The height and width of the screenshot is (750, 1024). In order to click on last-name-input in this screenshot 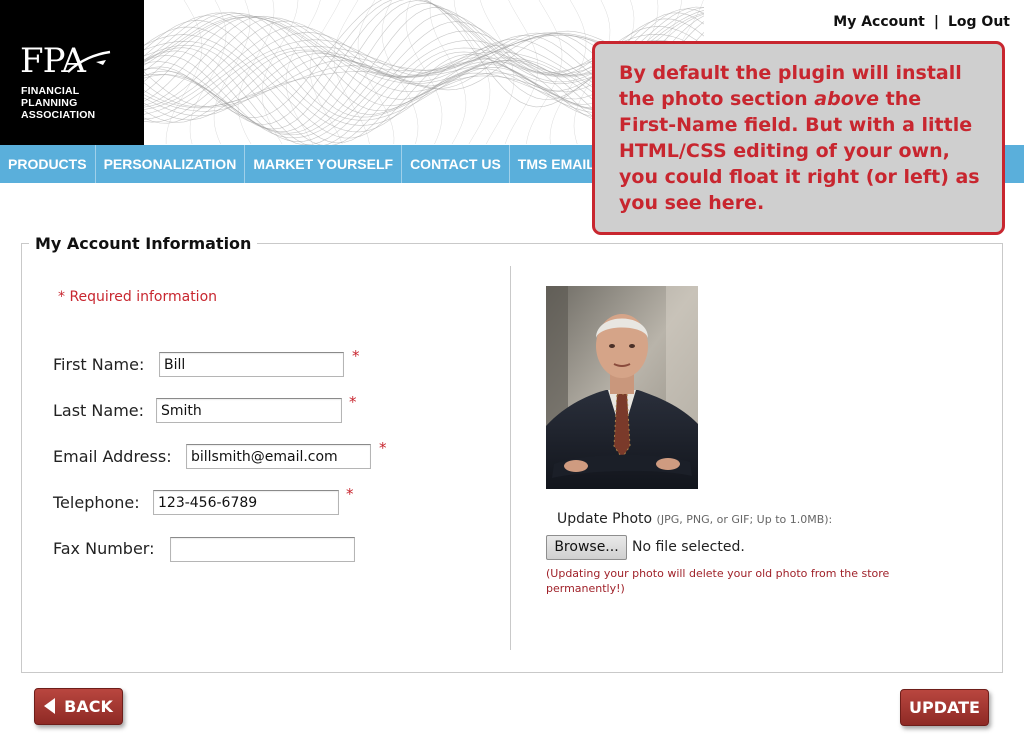, I will do `click(249, 410)`.